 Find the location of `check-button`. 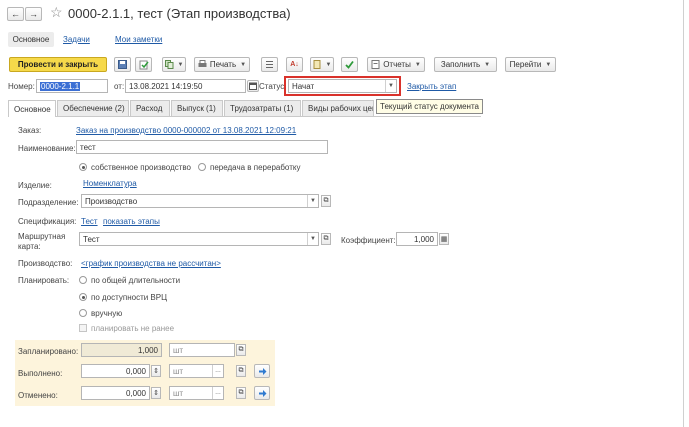

check-button is located at coordinates (349, 64).